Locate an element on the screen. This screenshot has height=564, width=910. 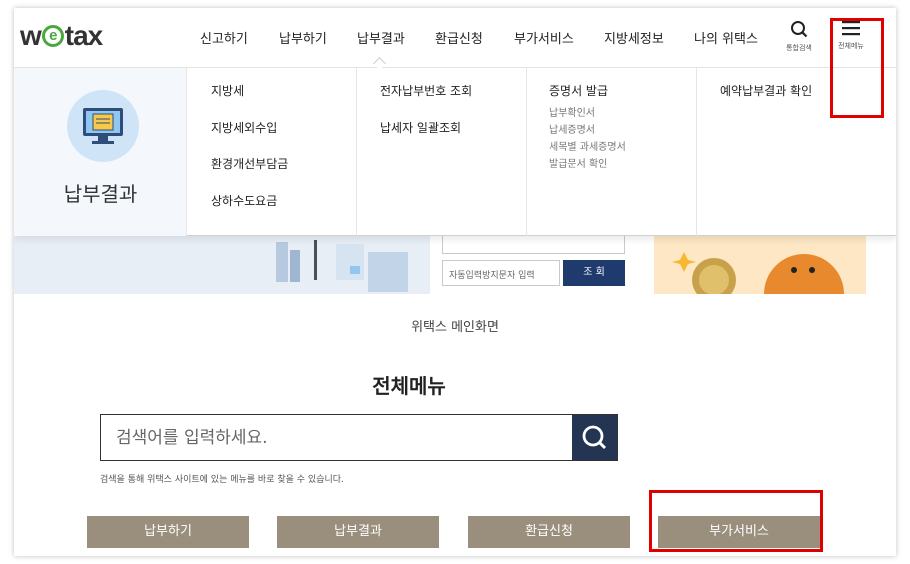
menu-non-tax-revenue: 지방세외수입 is located at coordinates (244, 127).